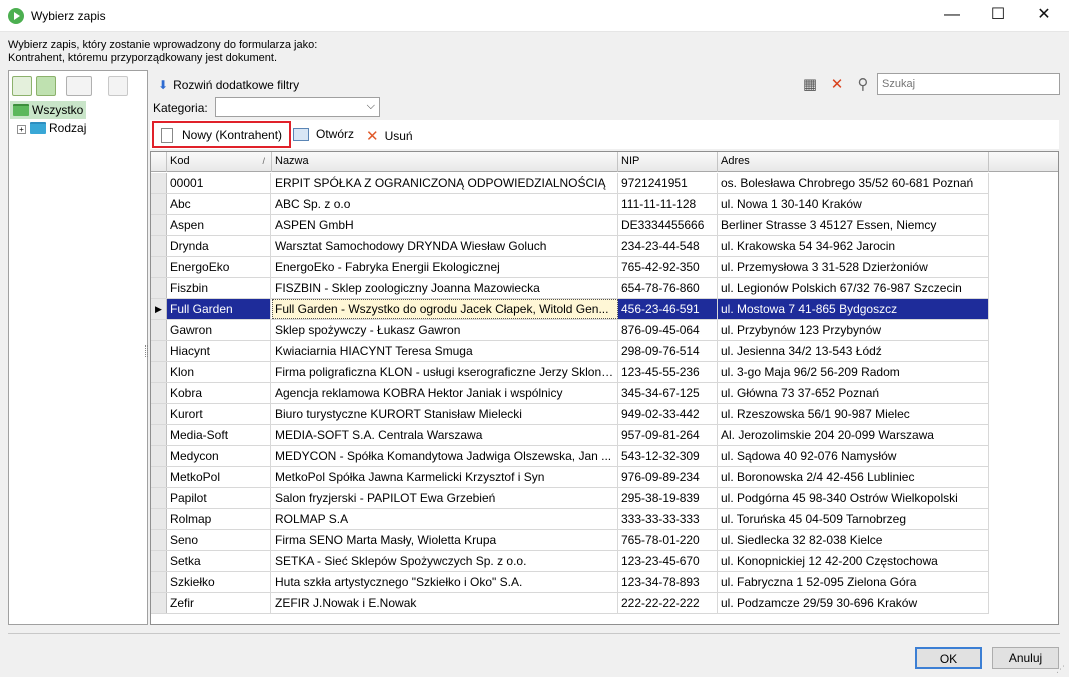 The image size is (1069, 677). Describe the element at coordinates (219, 477) in the screenshot. I see `cell-kod: MetkoPol` at that location.